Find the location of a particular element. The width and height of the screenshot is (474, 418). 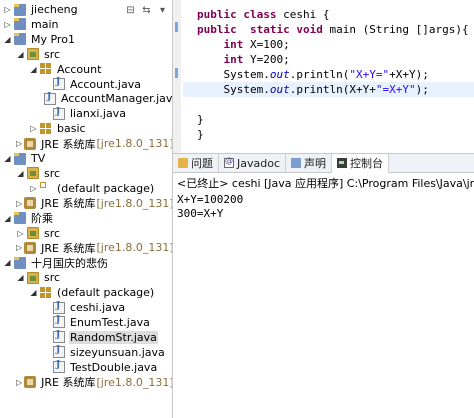

console-line: X+Y=100200 is located at coordinates (210, 199).